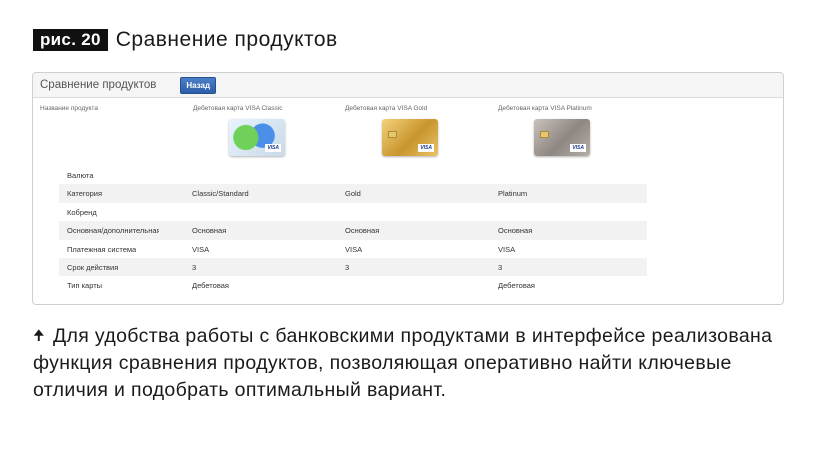  I want to click on table-row: Категория Classic/Standard Gold Platinum, so click(353, 193).